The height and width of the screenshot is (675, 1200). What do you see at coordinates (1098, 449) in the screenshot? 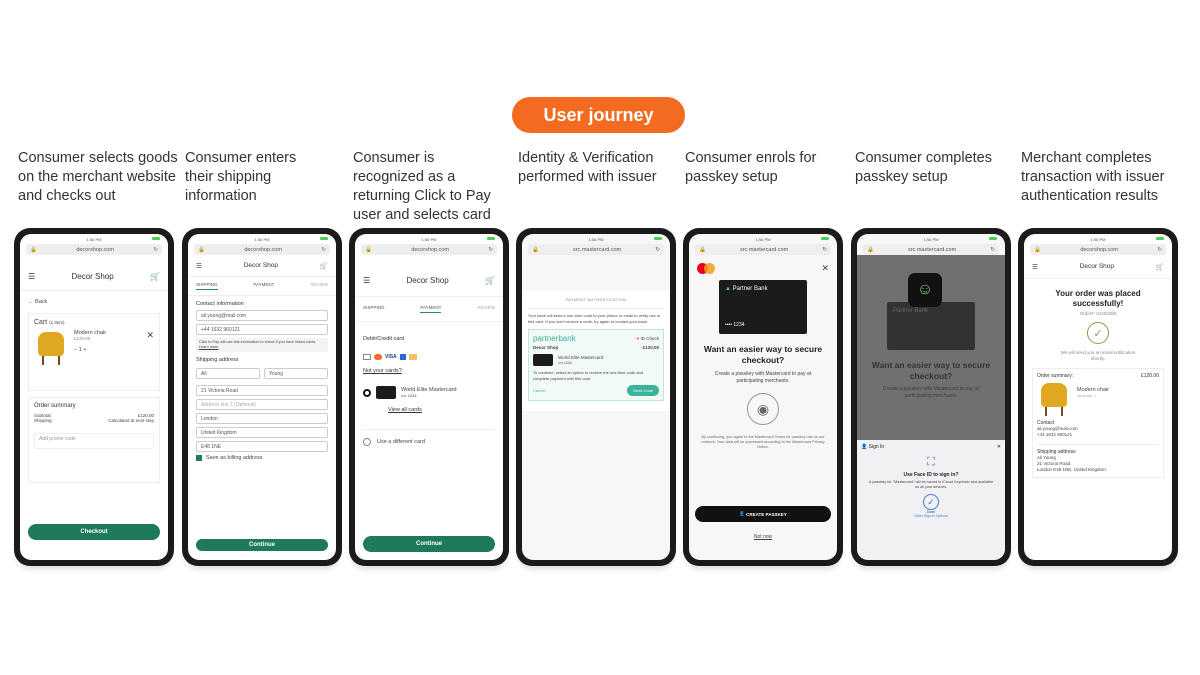
I see `shipping-address-heading: Shipping address` at bounding box center [1098, 449].